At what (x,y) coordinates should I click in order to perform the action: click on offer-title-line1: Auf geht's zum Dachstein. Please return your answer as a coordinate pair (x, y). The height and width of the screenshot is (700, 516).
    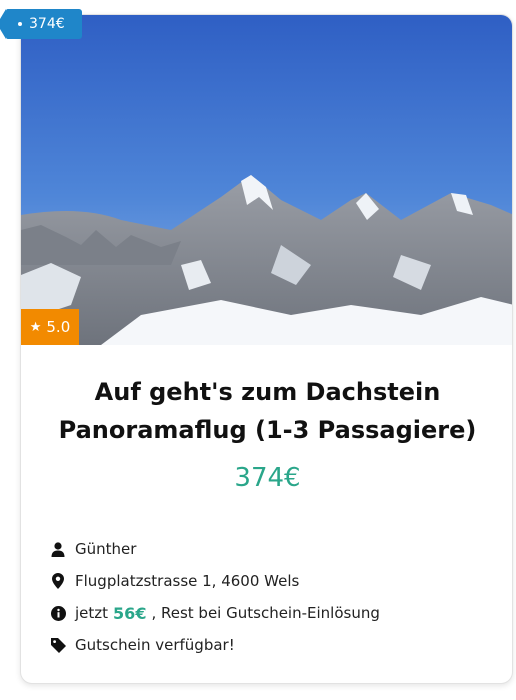
    Looking at the image, I should click on (267, 392).